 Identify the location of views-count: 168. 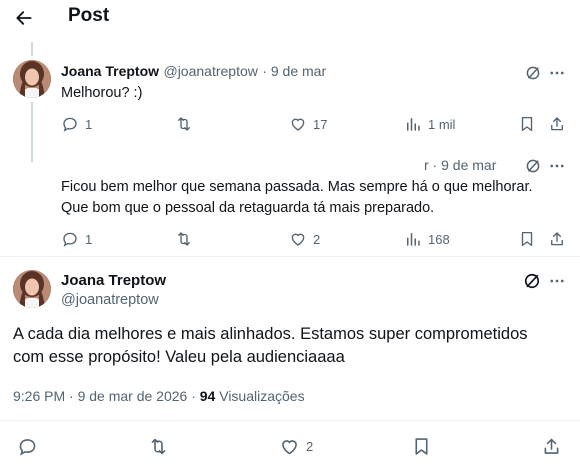
(439, 239).